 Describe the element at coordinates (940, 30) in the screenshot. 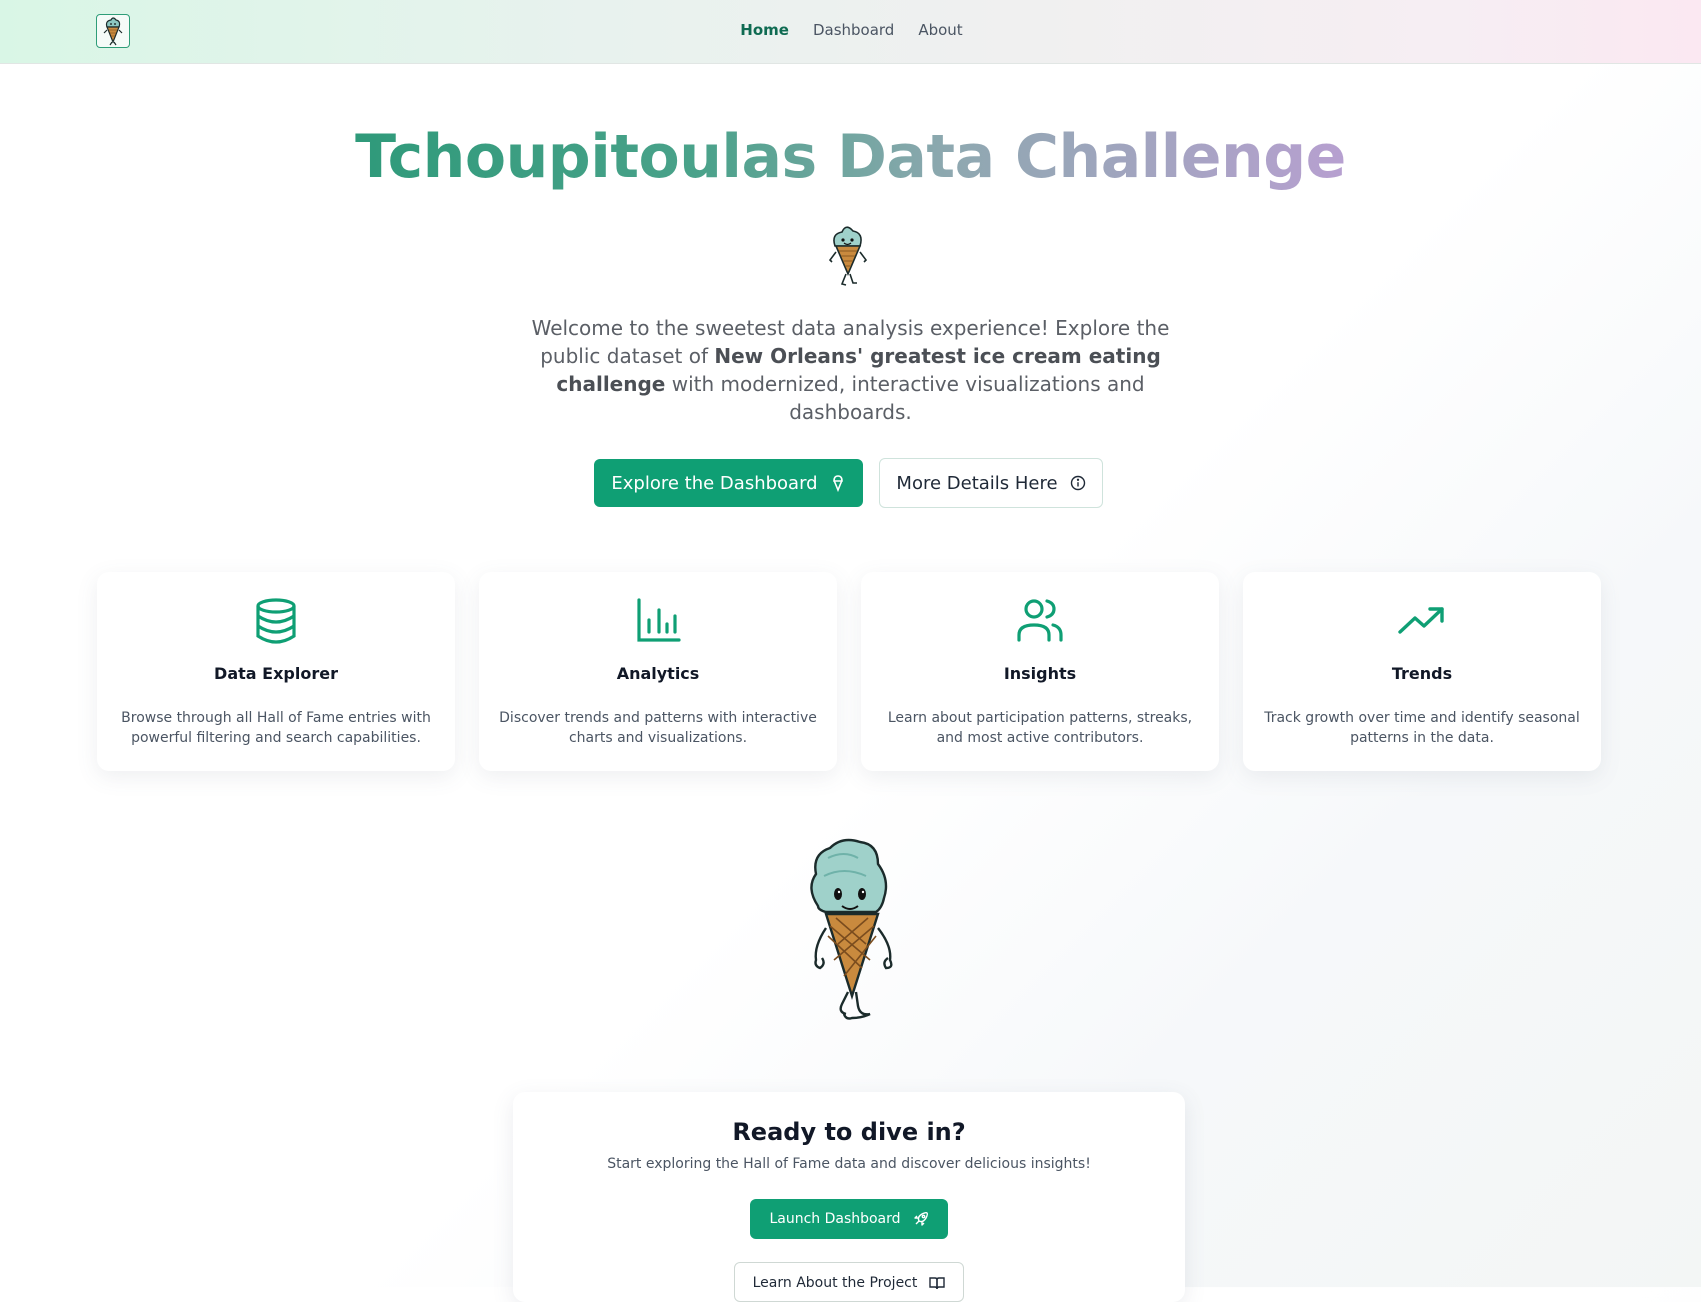

I see `nav-link-about: About` at that location.